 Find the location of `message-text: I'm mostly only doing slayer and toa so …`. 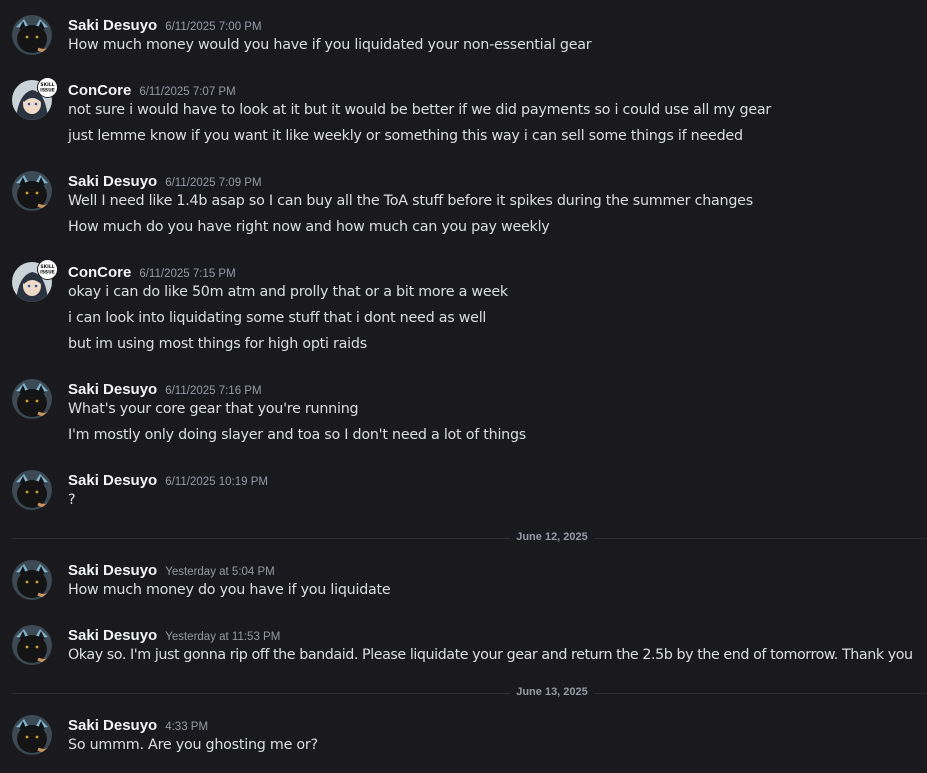

message-text: I'm mostly only doing slayer and toa so … is located at coordinates (297, 435).